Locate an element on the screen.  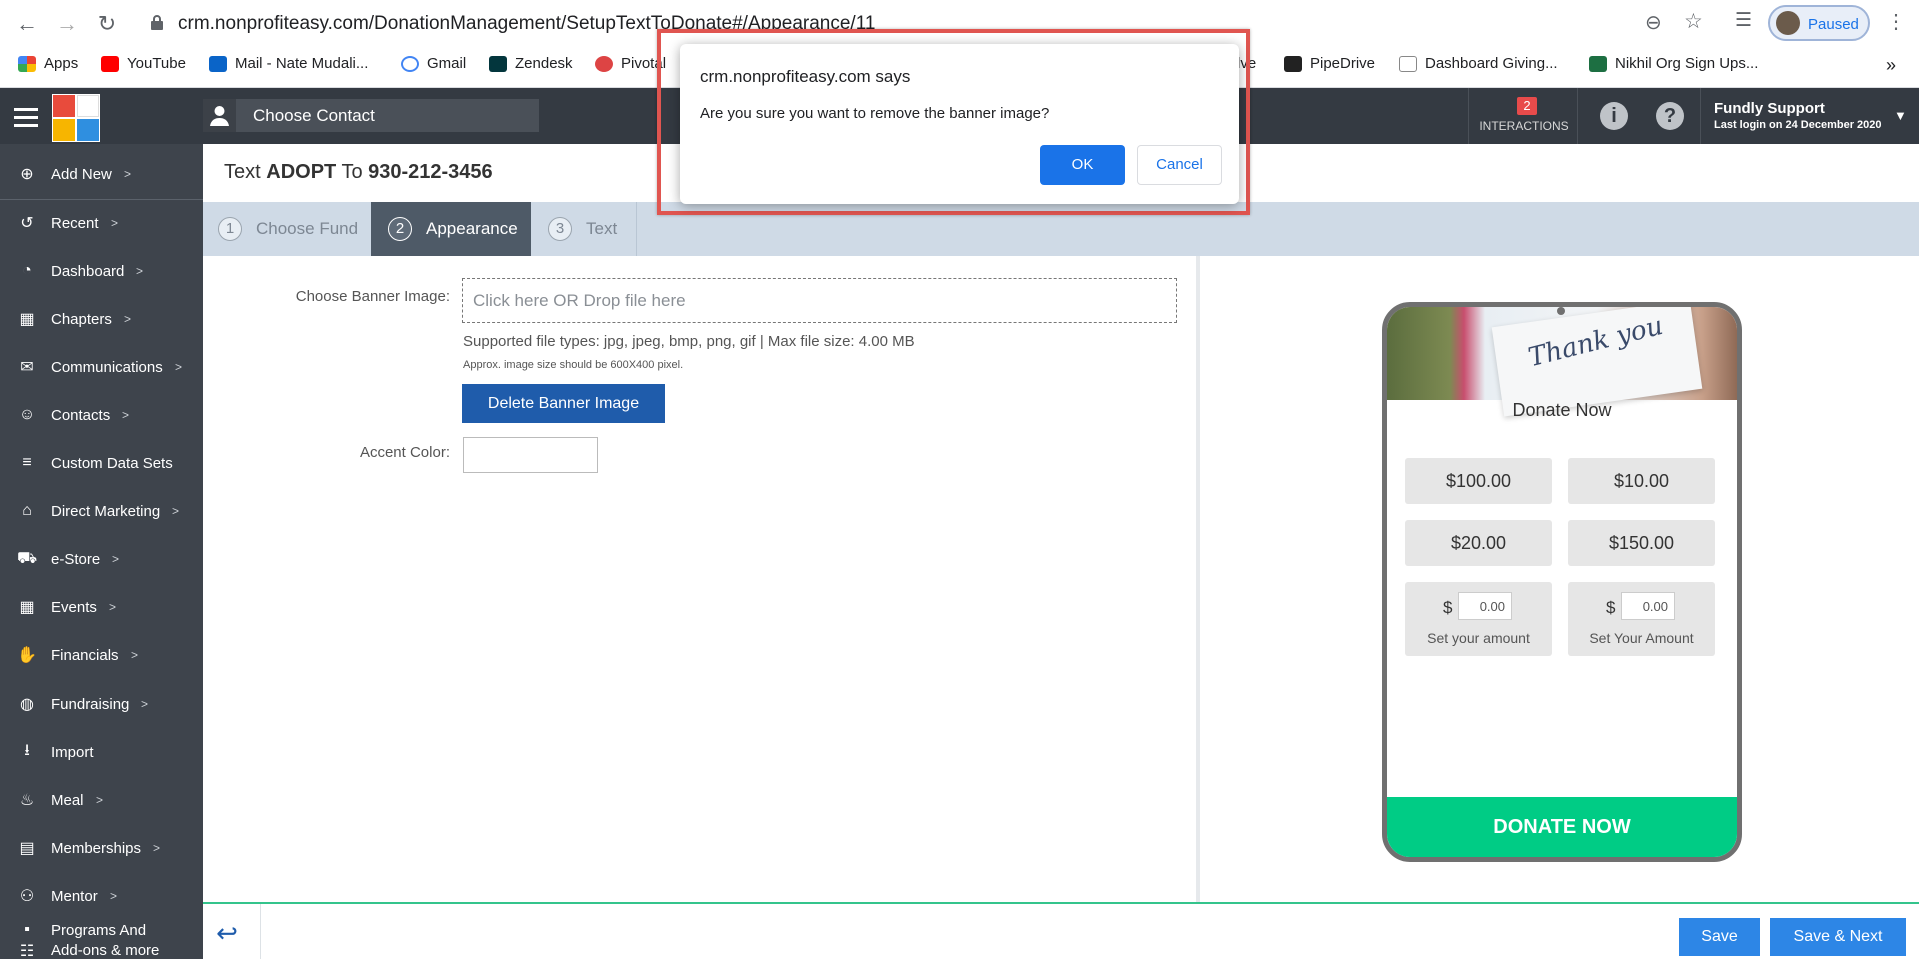
money-hand-icon: ✋ is located at coordinates (27, 655).